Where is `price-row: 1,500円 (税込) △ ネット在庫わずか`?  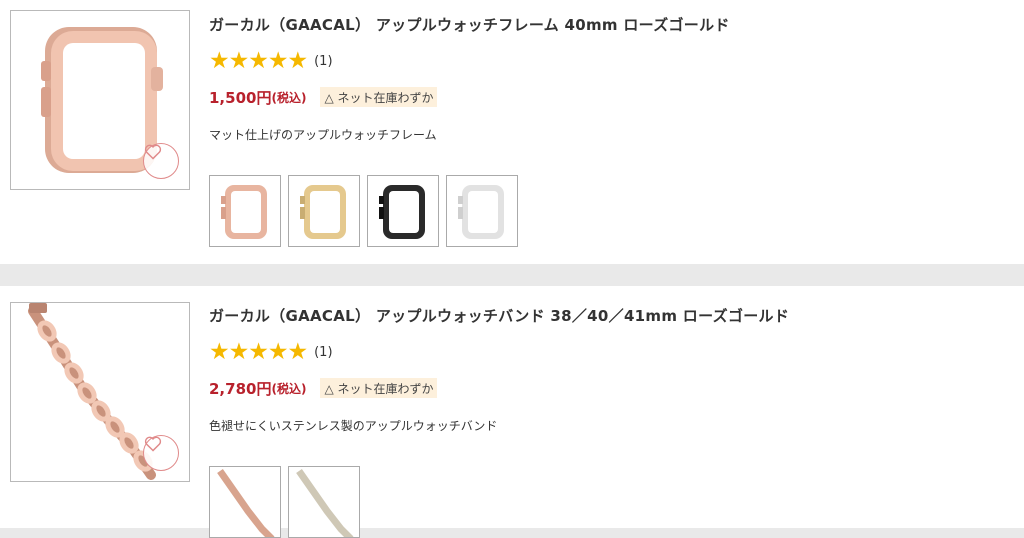
price-row: 1,500円 (税込) △ ネット在庫わずか is located at coordinates (323, 97).